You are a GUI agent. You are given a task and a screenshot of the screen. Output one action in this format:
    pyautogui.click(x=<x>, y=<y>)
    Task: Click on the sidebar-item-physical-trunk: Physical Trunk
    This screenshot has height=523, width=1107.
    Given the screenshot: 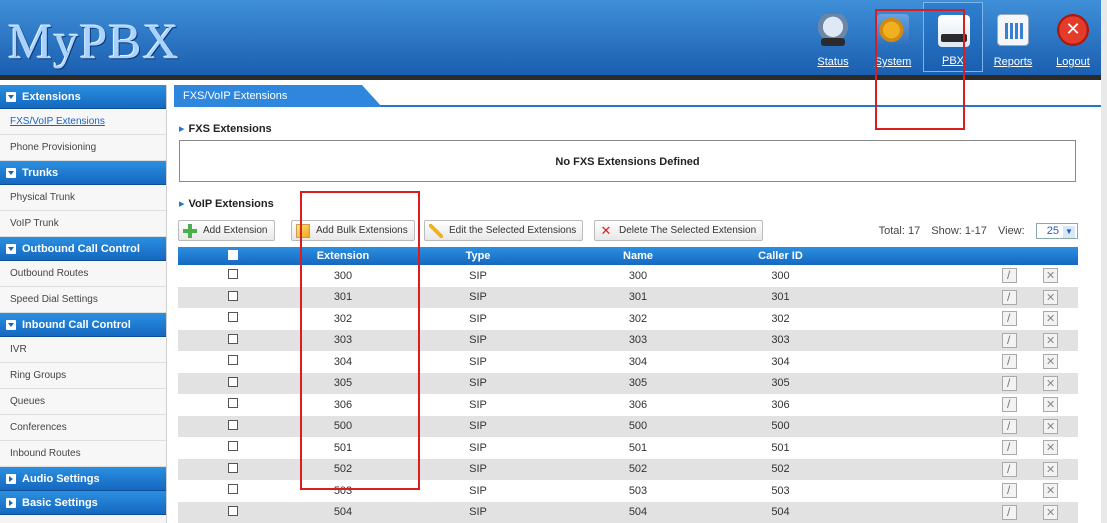 What is the action you would take?
    pyautogui.click(x=83, y=198)
    